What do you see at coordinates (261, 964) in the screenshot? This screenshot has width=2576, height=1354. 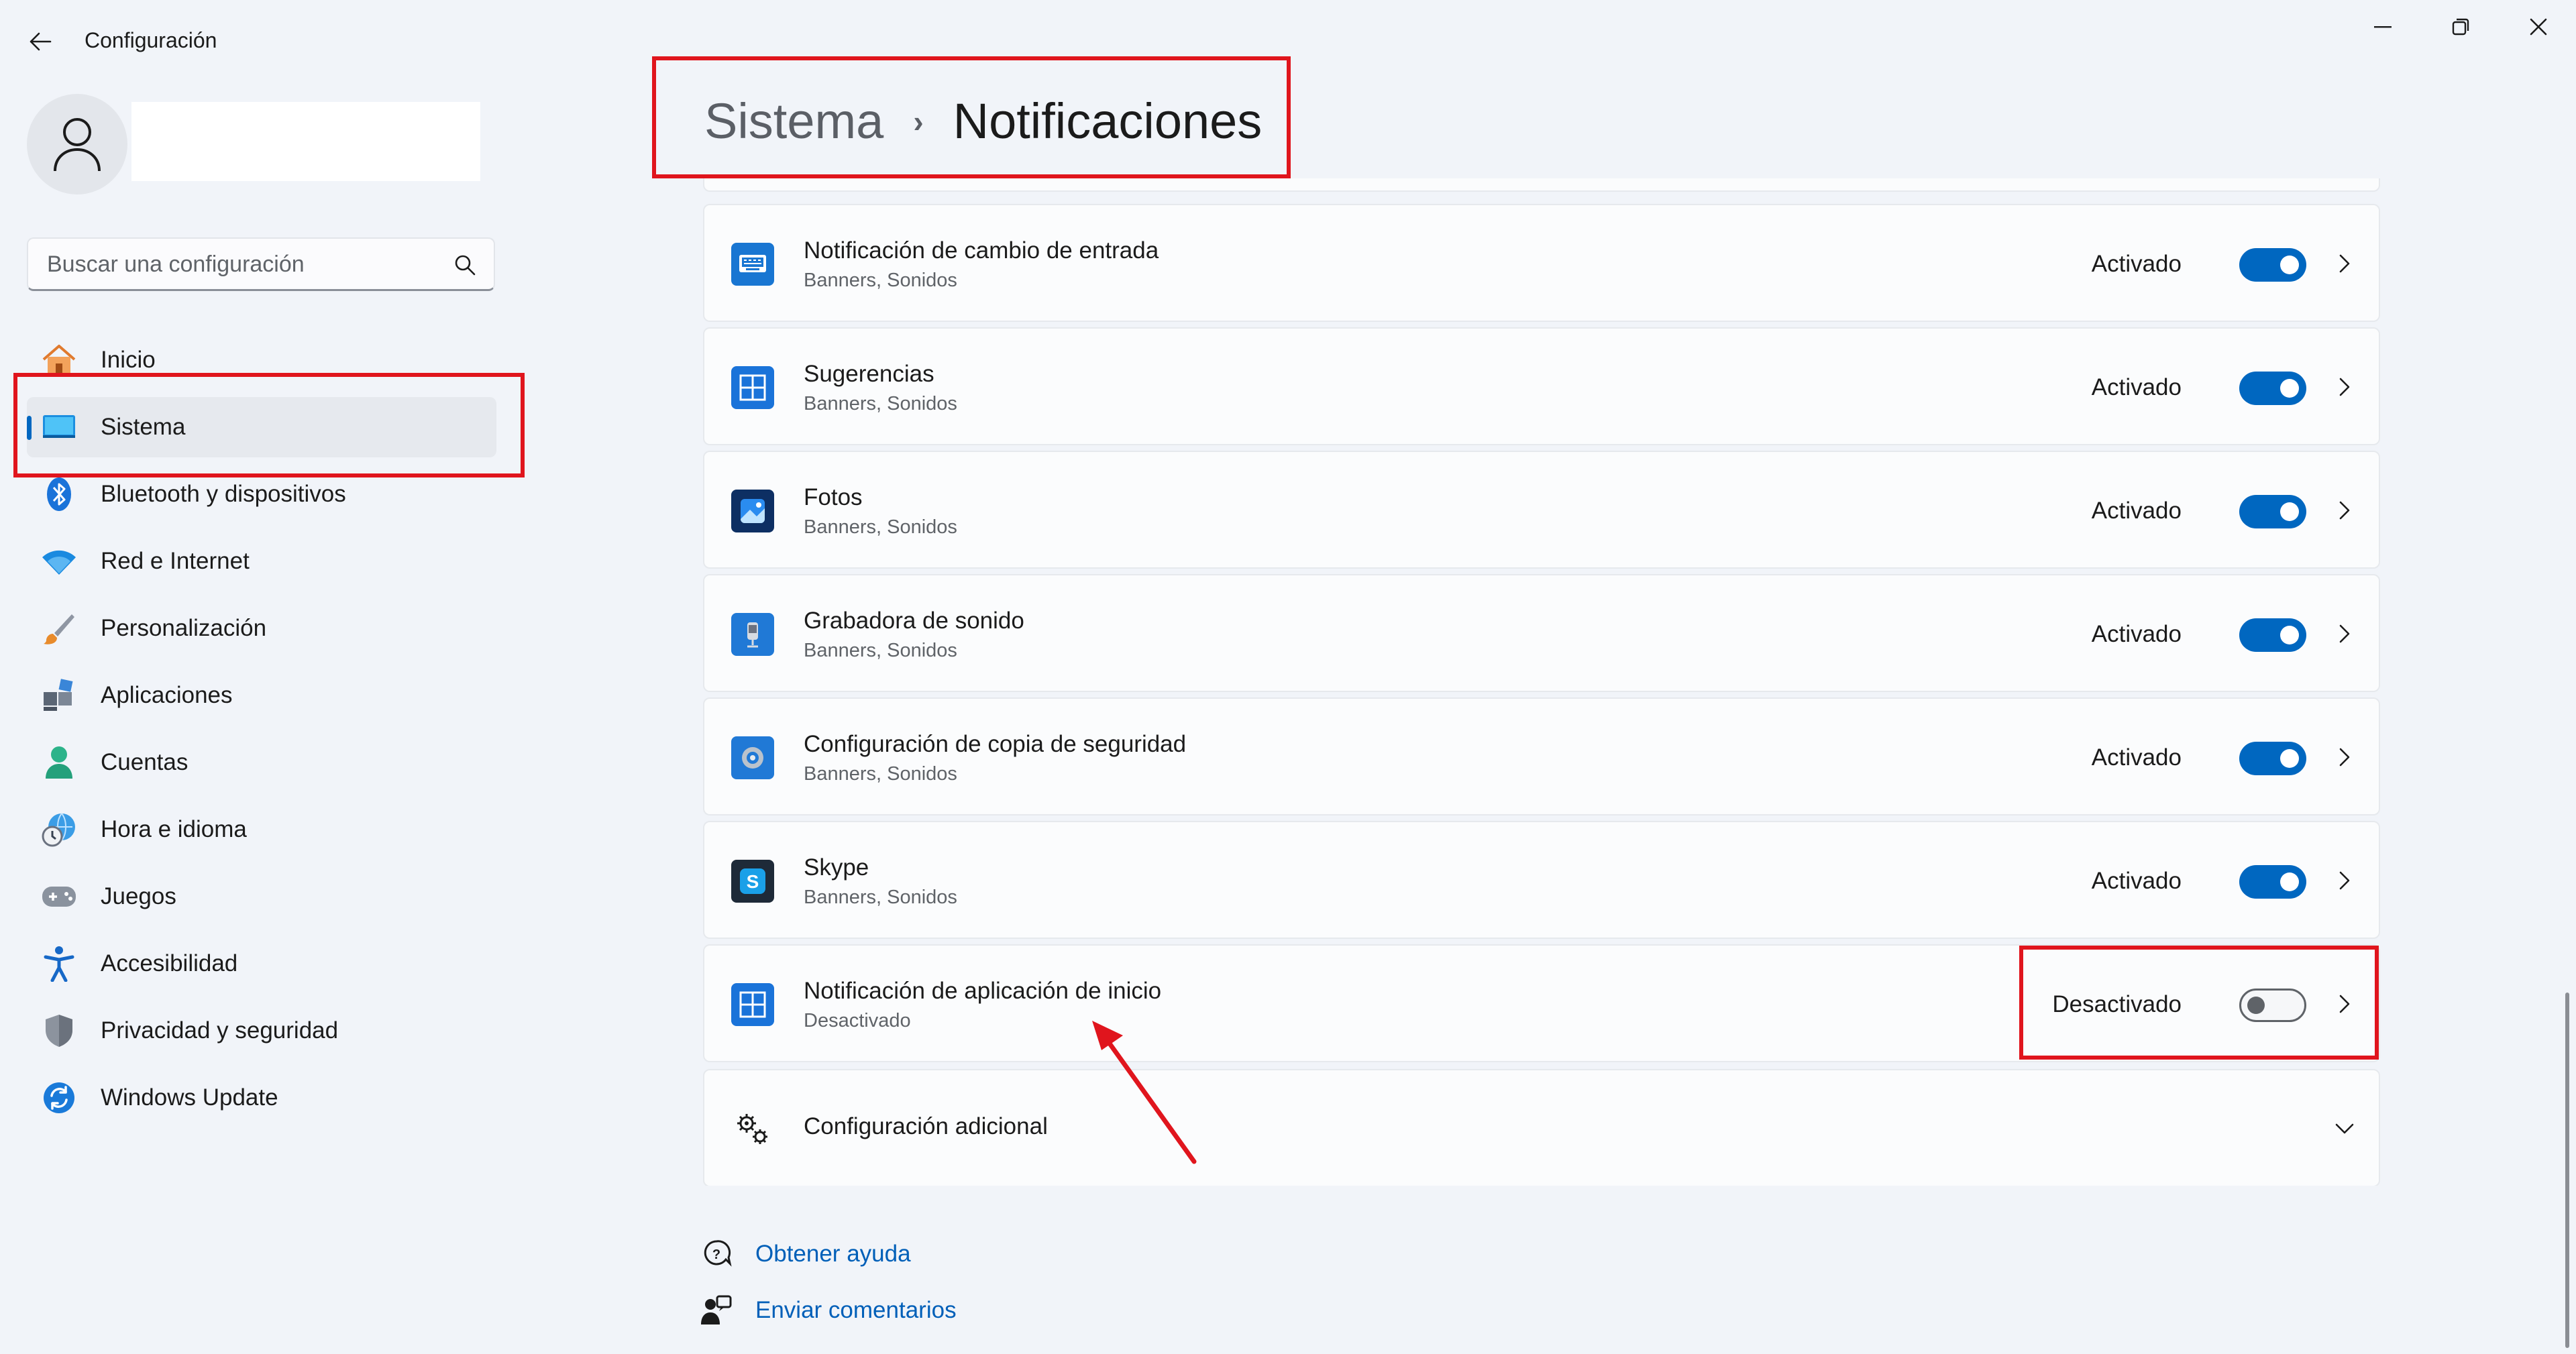 I see `sidebar-item-accesibilidad: Accesibilidad` at bounding box center [261, 964].